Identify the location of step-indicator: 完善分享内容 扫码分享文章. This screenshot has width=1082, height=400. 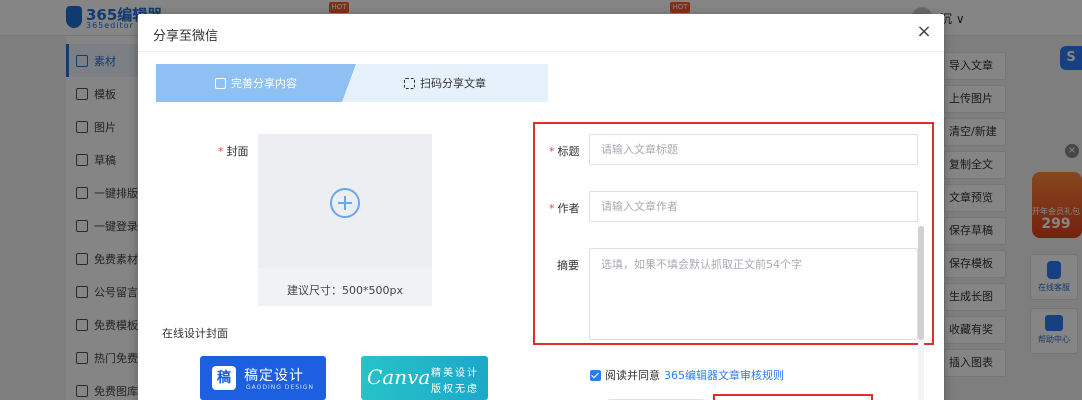
(352, 83).